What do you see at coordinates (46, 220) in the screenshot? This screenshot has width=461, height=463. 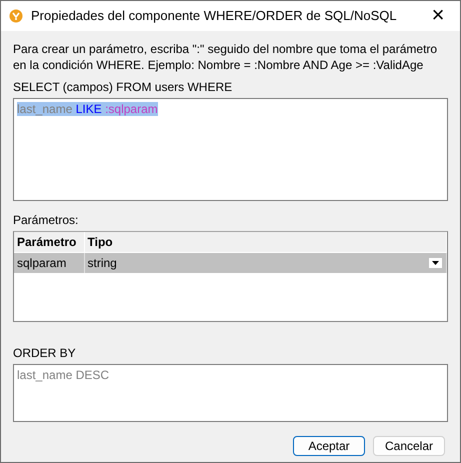 I see `field-label: Parámetros:` at bounding box center [46, 220].